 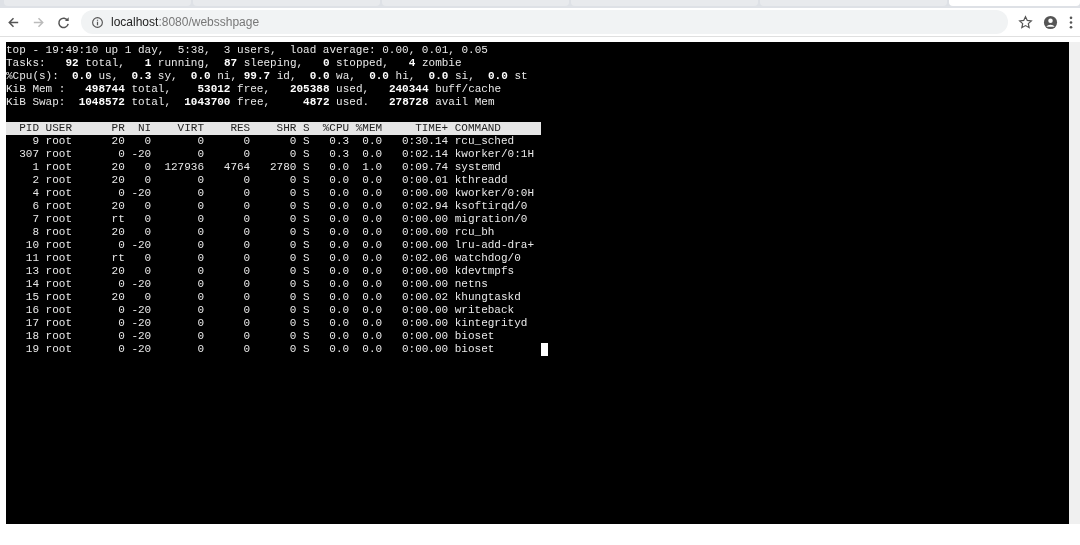 I want to click on column-header: S, so click(x=305, y=128).